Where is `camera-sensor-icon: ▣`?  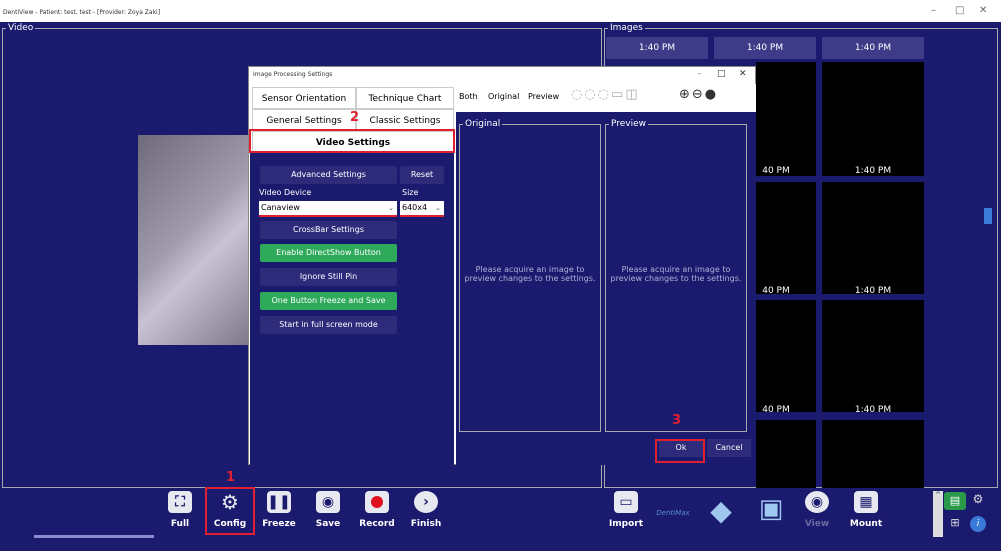
camera-sensor-icon: ▣ is located at coordinates (771, 514).